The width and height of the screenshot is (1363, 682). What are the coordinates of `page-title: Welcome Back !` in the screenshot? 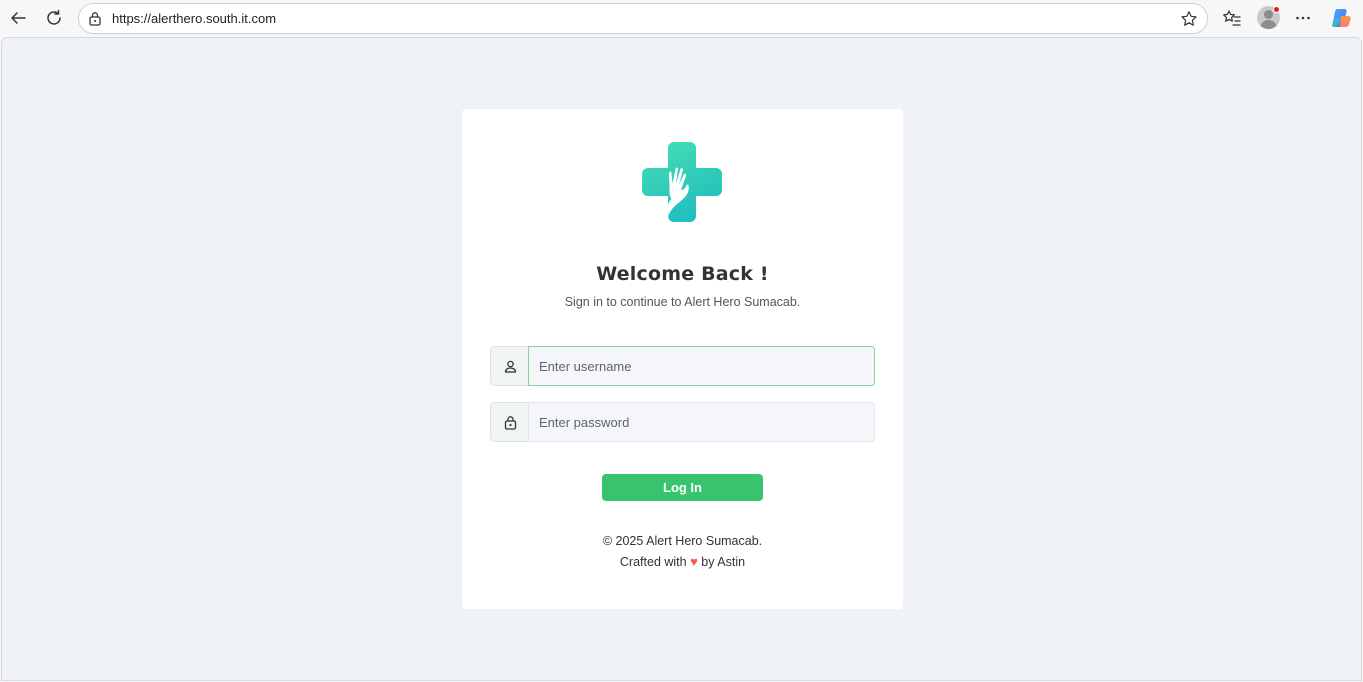 It's located at (682, 274).